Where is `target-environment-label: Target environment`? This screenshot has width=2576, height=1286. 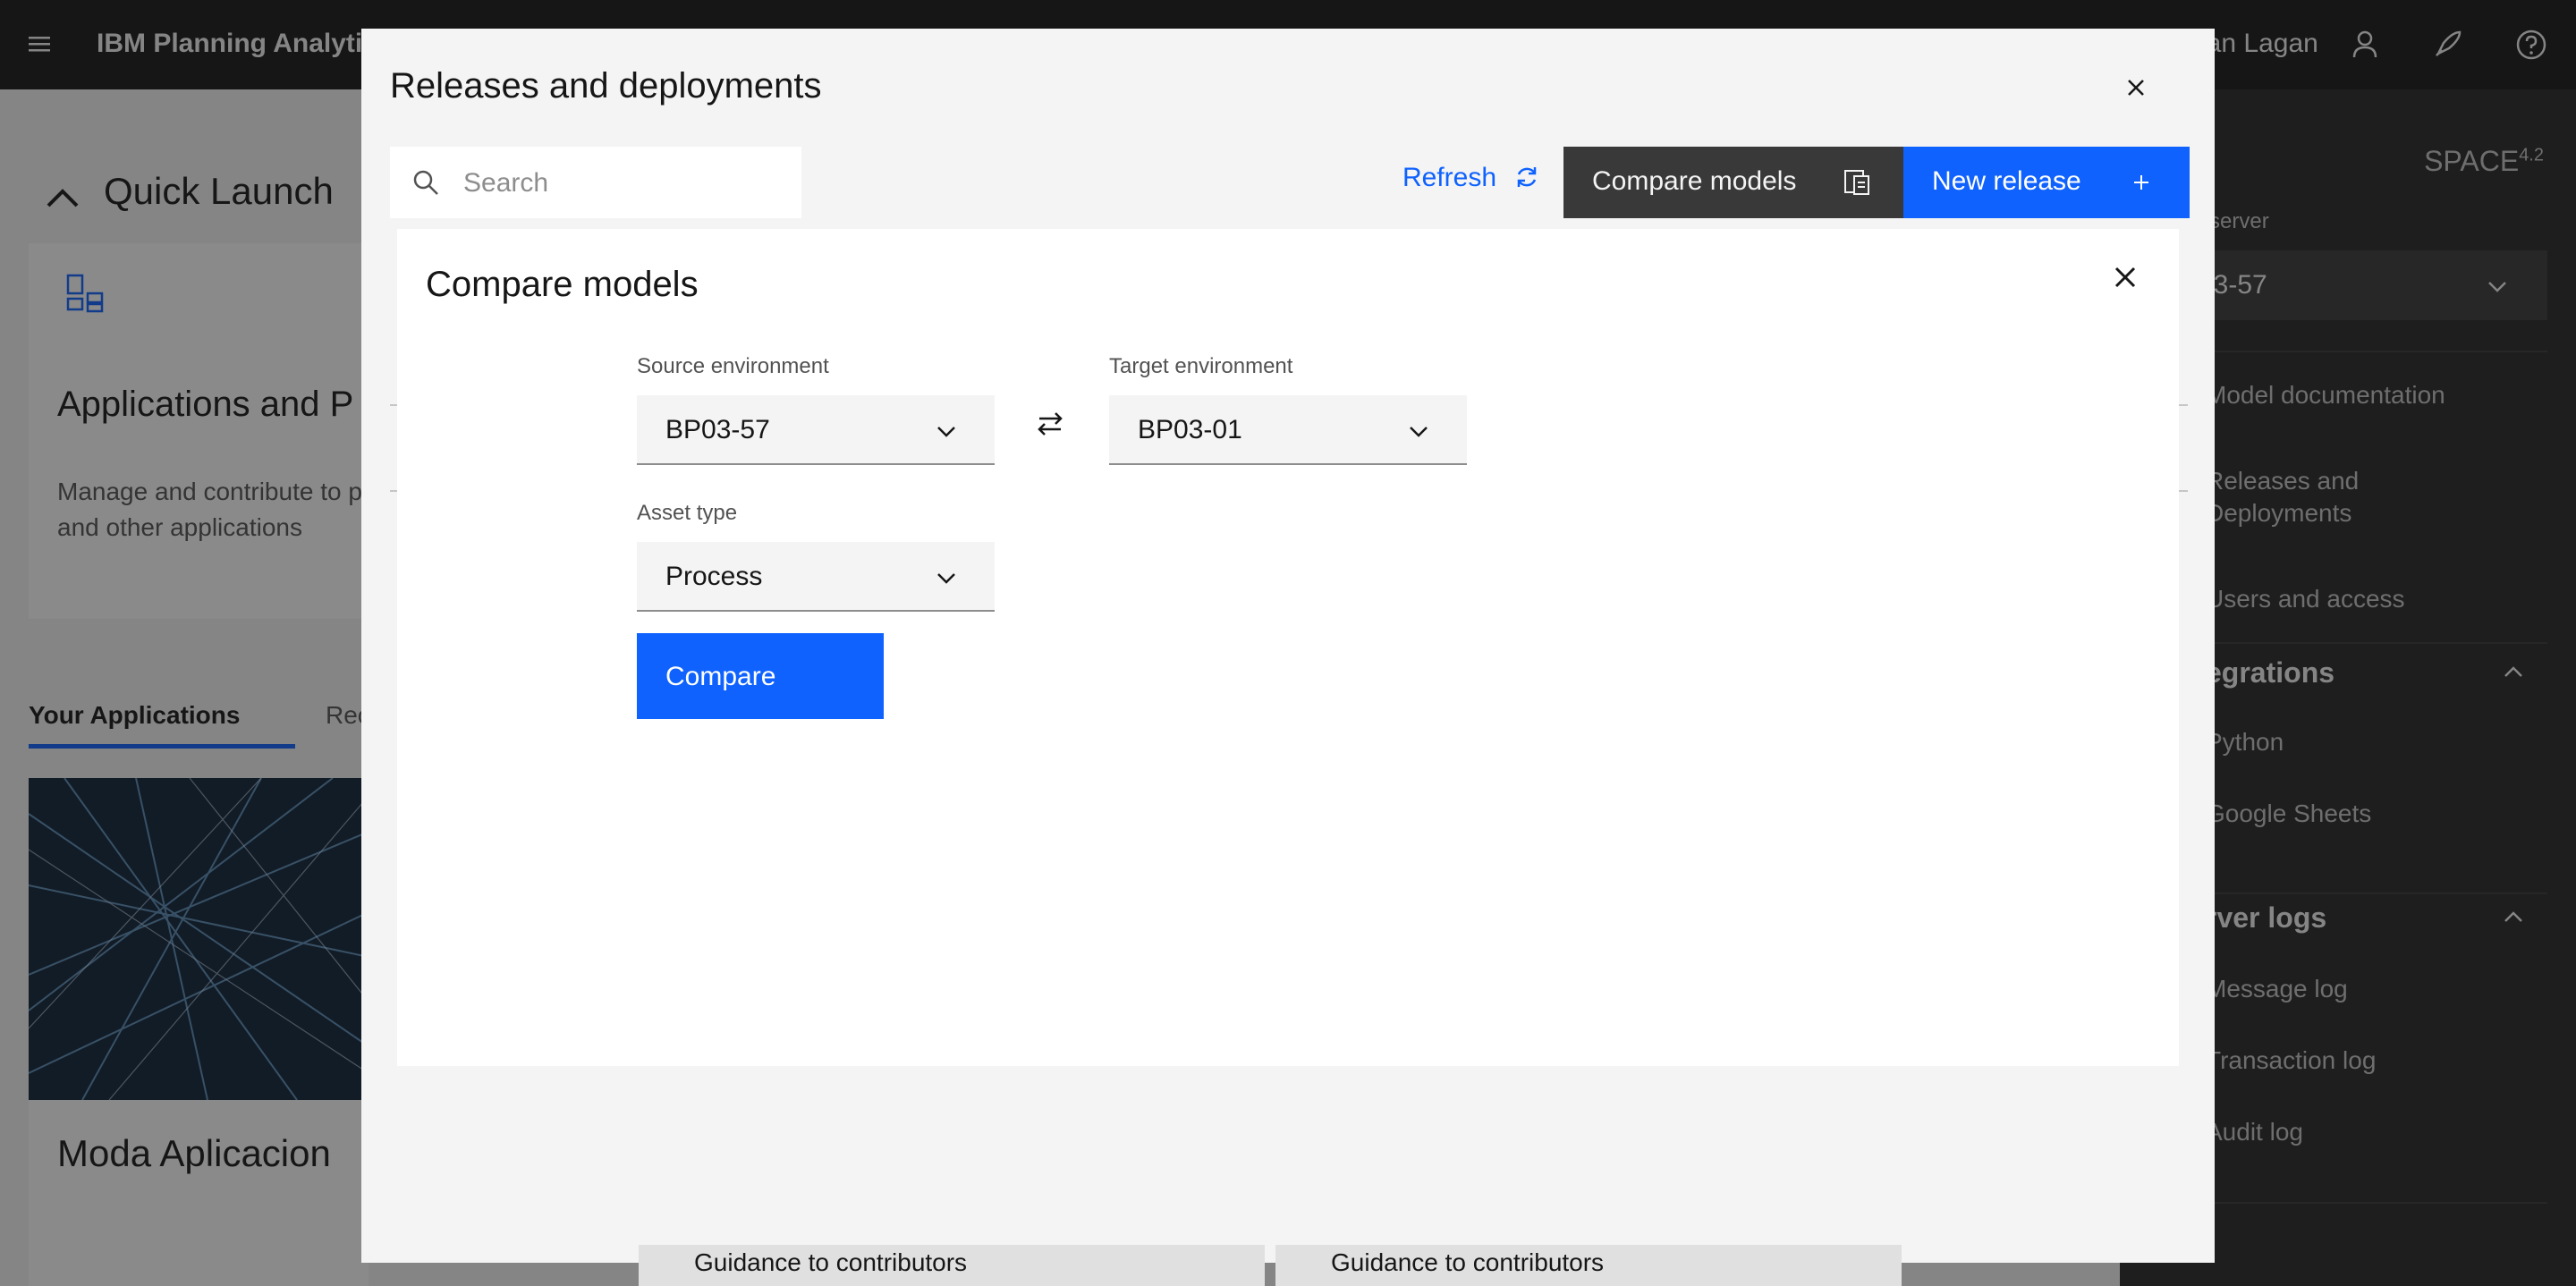
target-environment-label: Target environment is located at coordinates (1201, 366).